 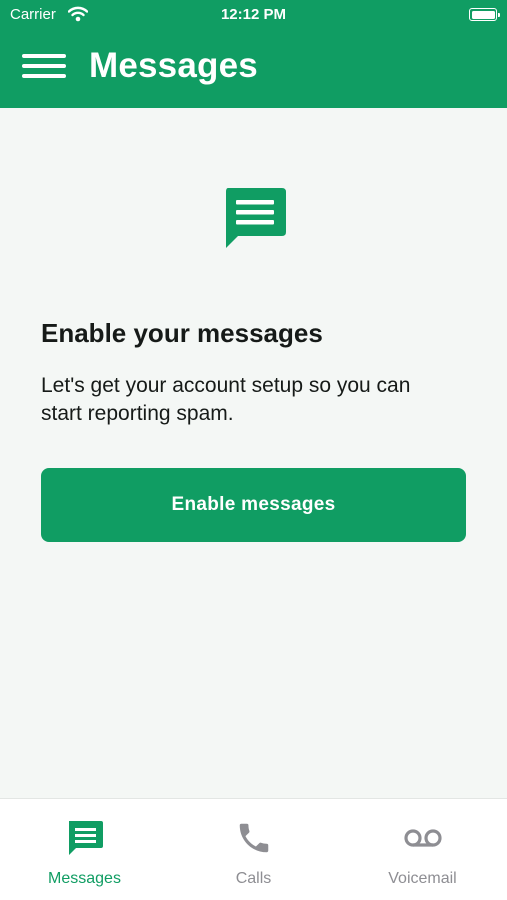 I want to click on tab-calls-label: Calls, so click(x=253, y=878).